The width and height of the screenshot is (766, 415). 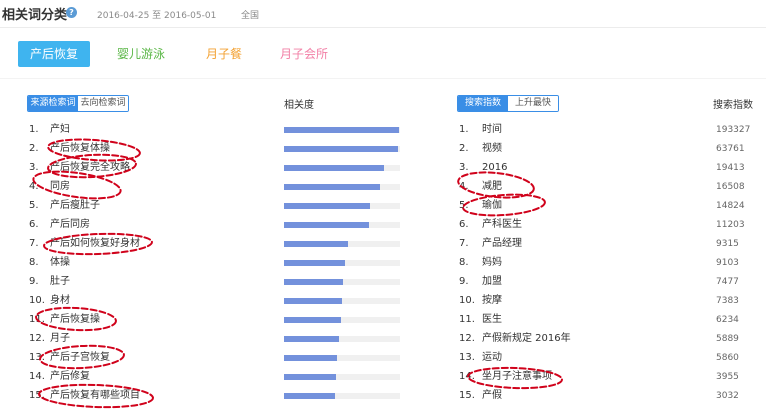 What do you see at coordinates (598, 149) in the screenshot?
I see `search-index-row: 2. 视频 63761` at bounding box center [598, 149].